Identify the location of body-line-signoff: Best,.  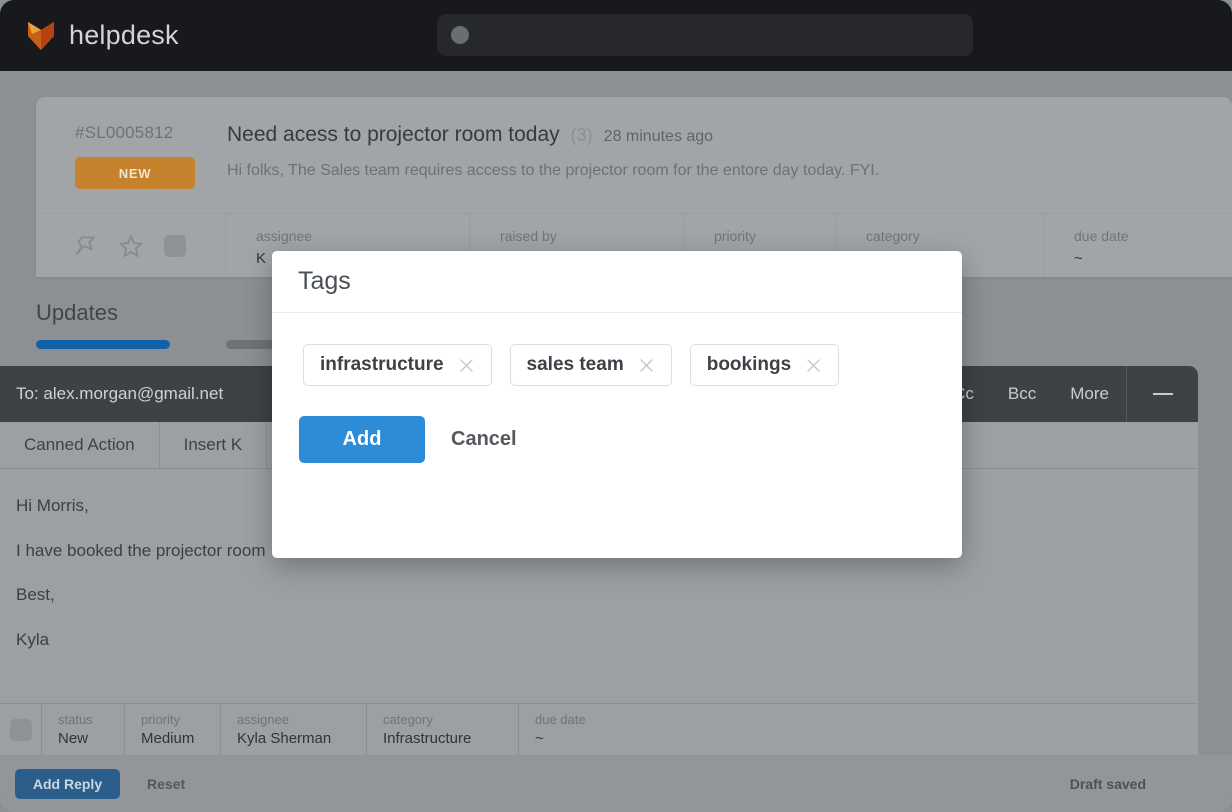
(35, 595).